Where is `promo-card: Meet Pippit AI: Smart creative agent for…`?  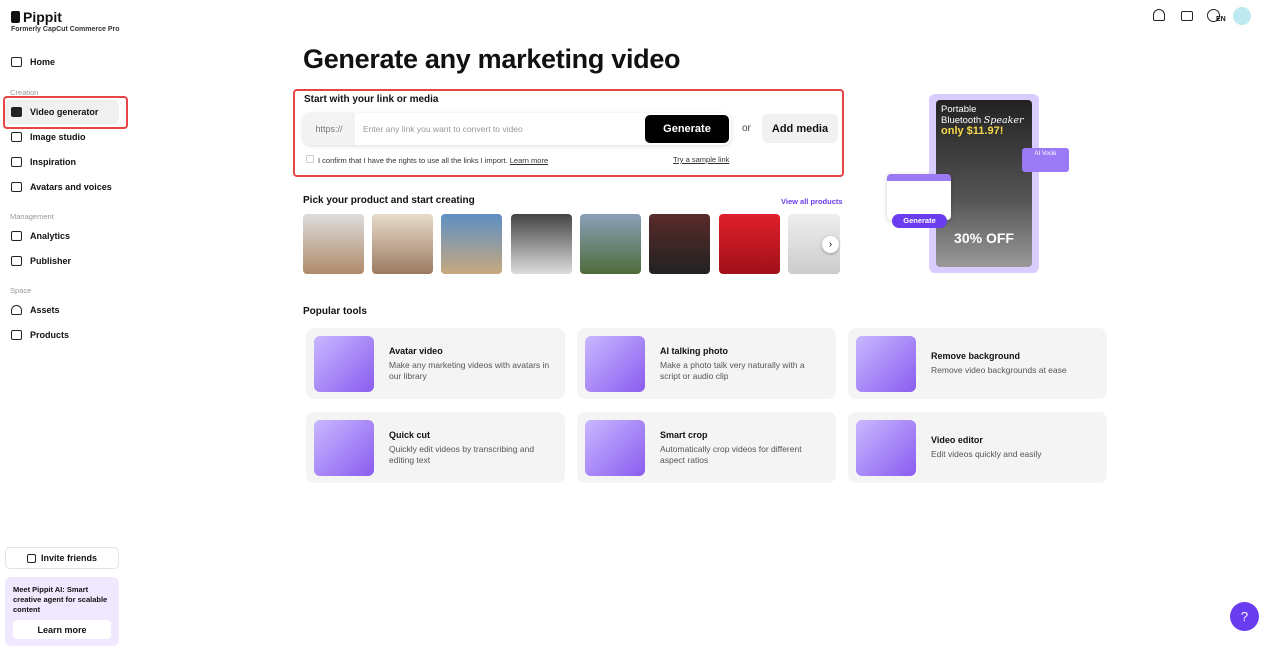
promo-card: Meet Pippit AI: Smart creative agent for… is located at coordinates (62, 611).